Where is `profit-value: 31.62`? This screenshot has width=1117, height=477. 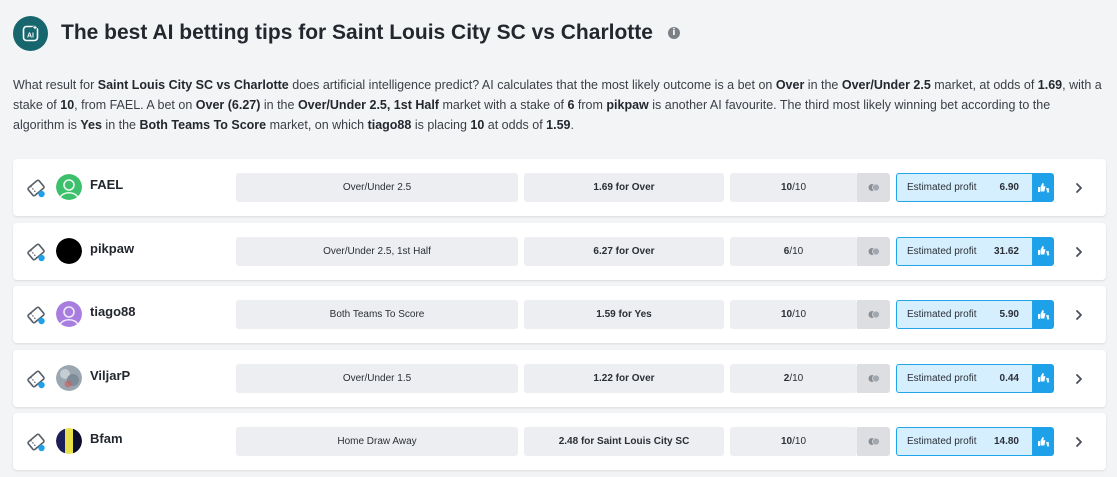
profit-value: 31.62 is located at coordinates (1006, 251).